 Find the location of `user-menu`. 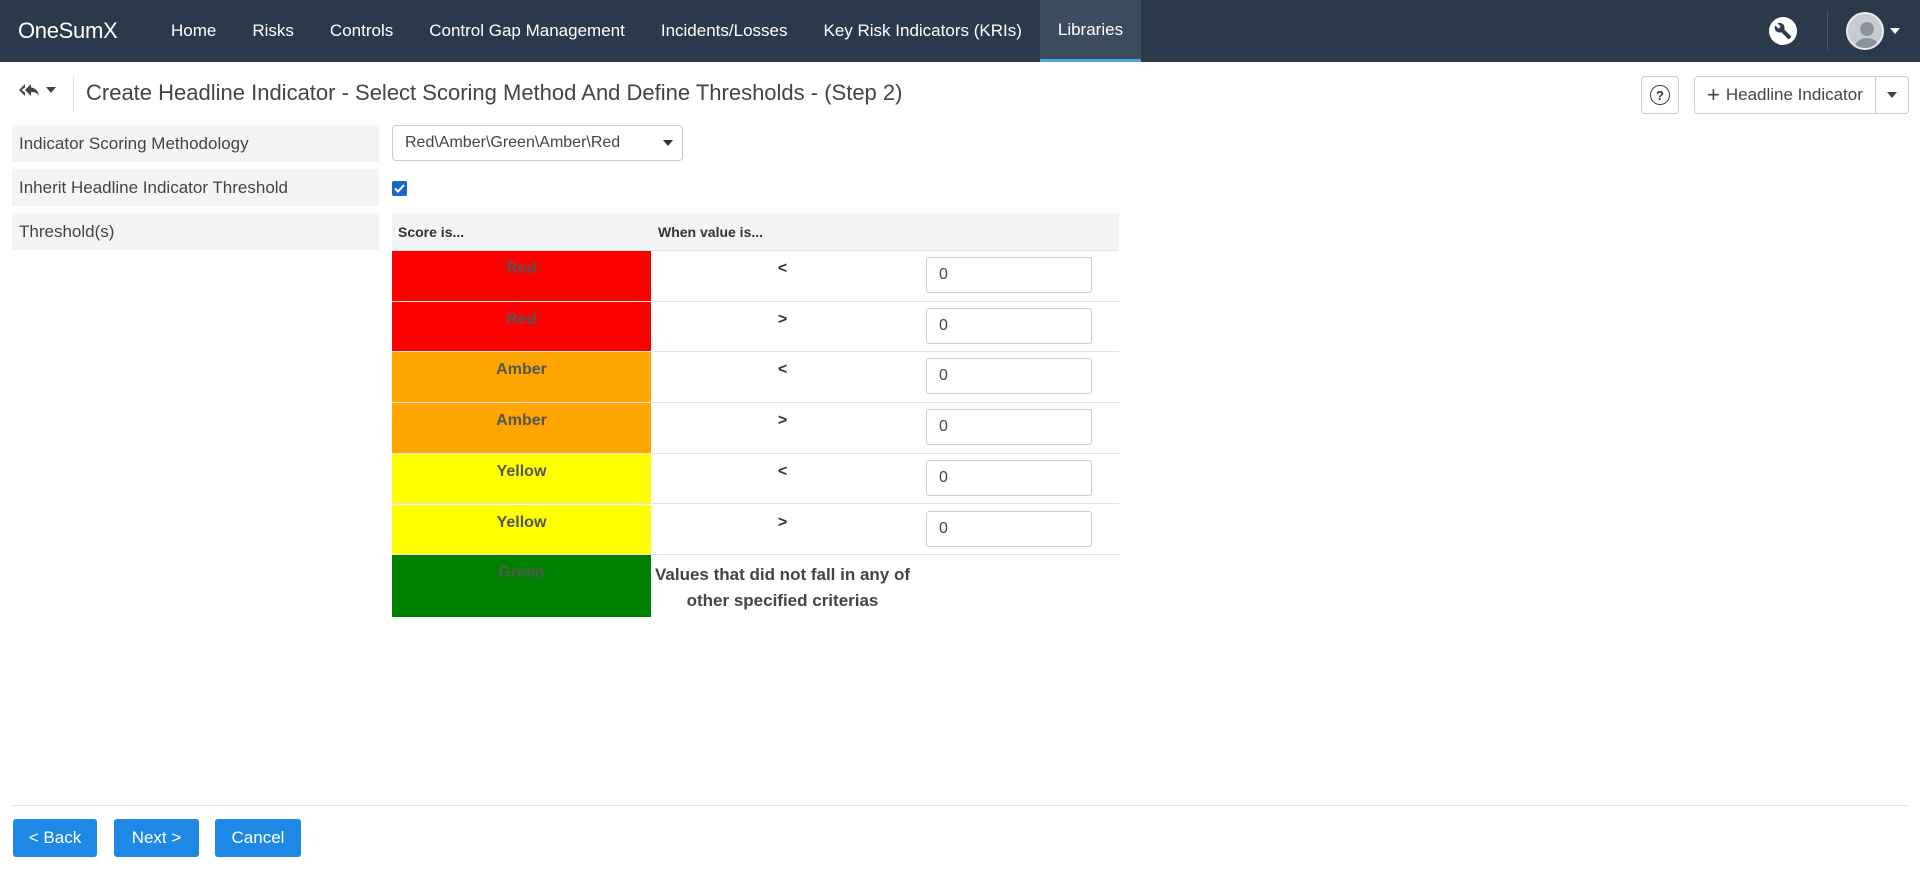

user-menu is located at coordinates (1873, 31).